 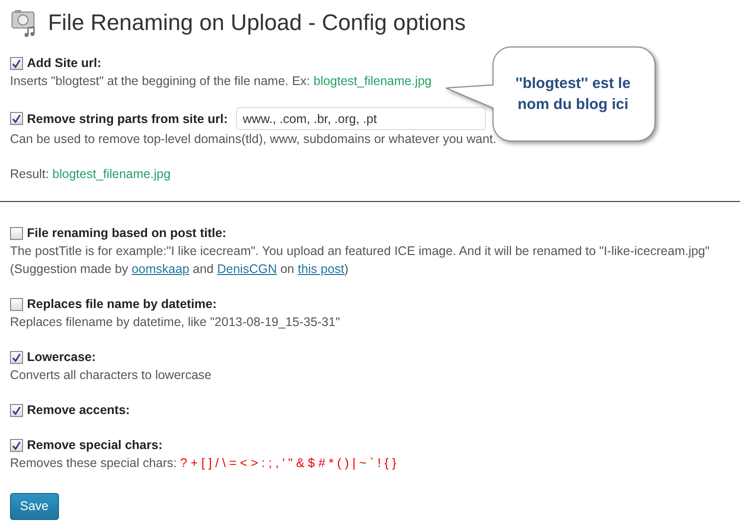 What do you see at coordinates (122, 304) in the screenshot?
I see `option-label: Replaces file name by datetime:` at bounding box center [122, 304].